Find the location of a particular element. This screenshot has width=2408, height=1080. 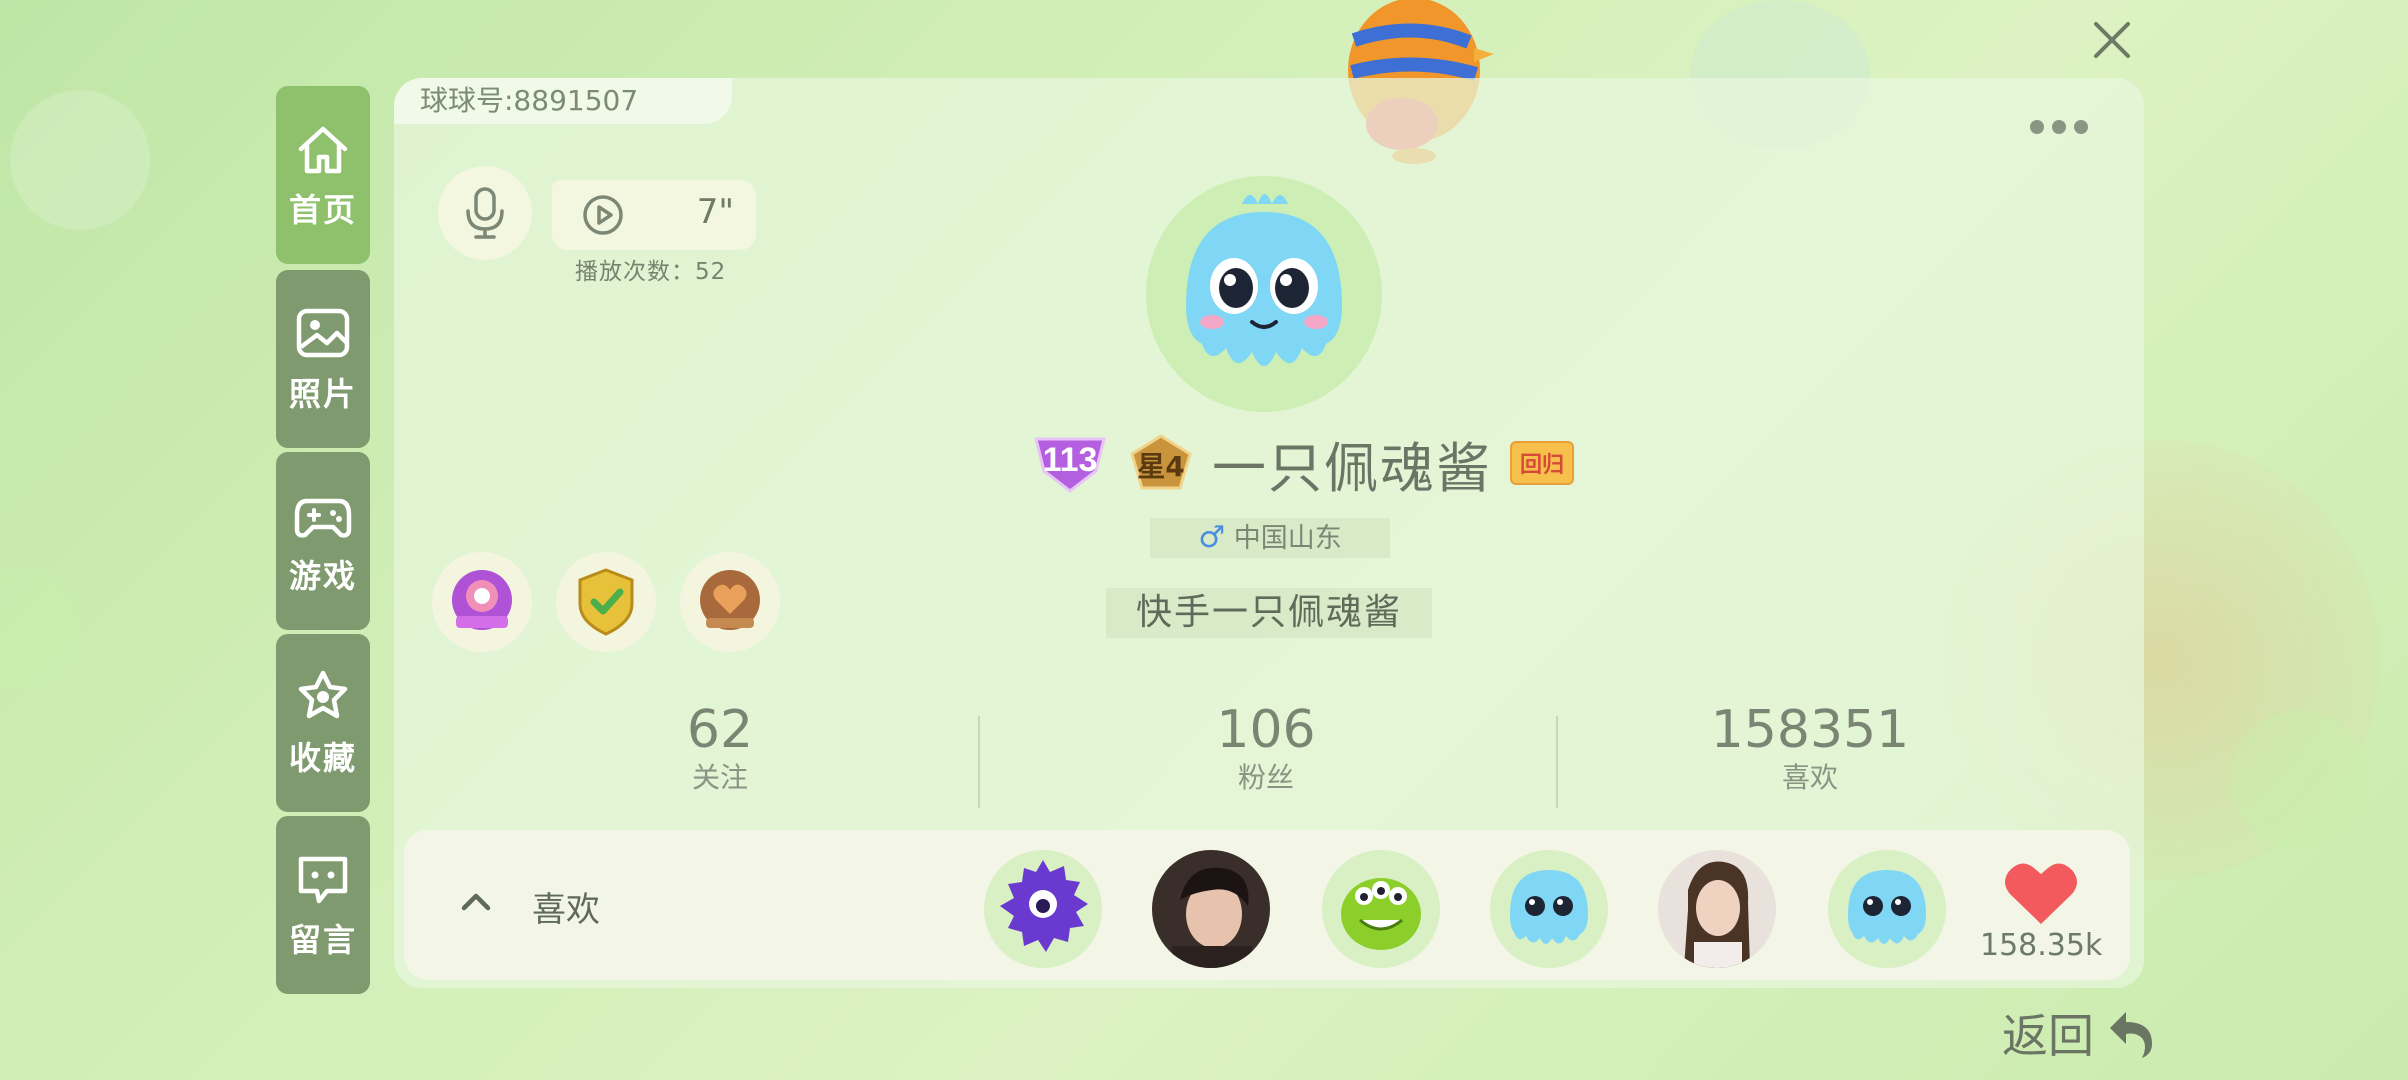

voice-play-count: 播放次数：52 is located at coordinates (651, 272).